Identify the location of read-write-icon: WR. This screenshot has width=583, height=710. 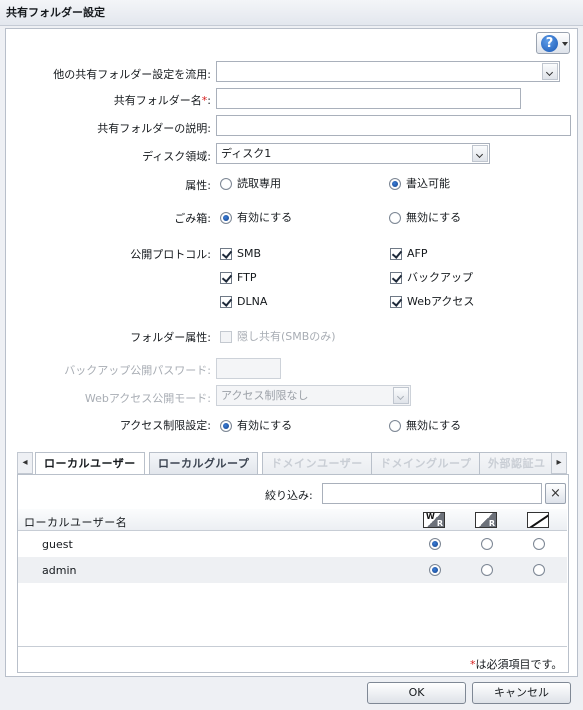
(434, 520).